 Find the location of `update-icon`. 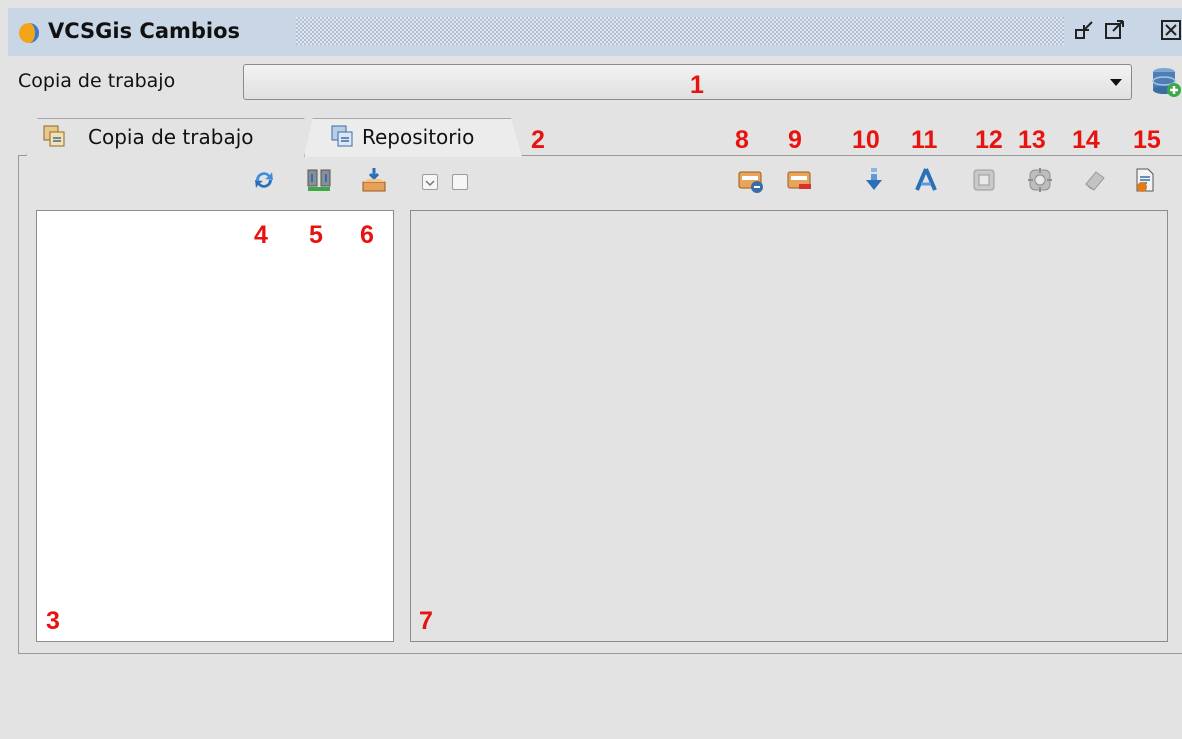

update-icon is located at coordinates (874, 180).